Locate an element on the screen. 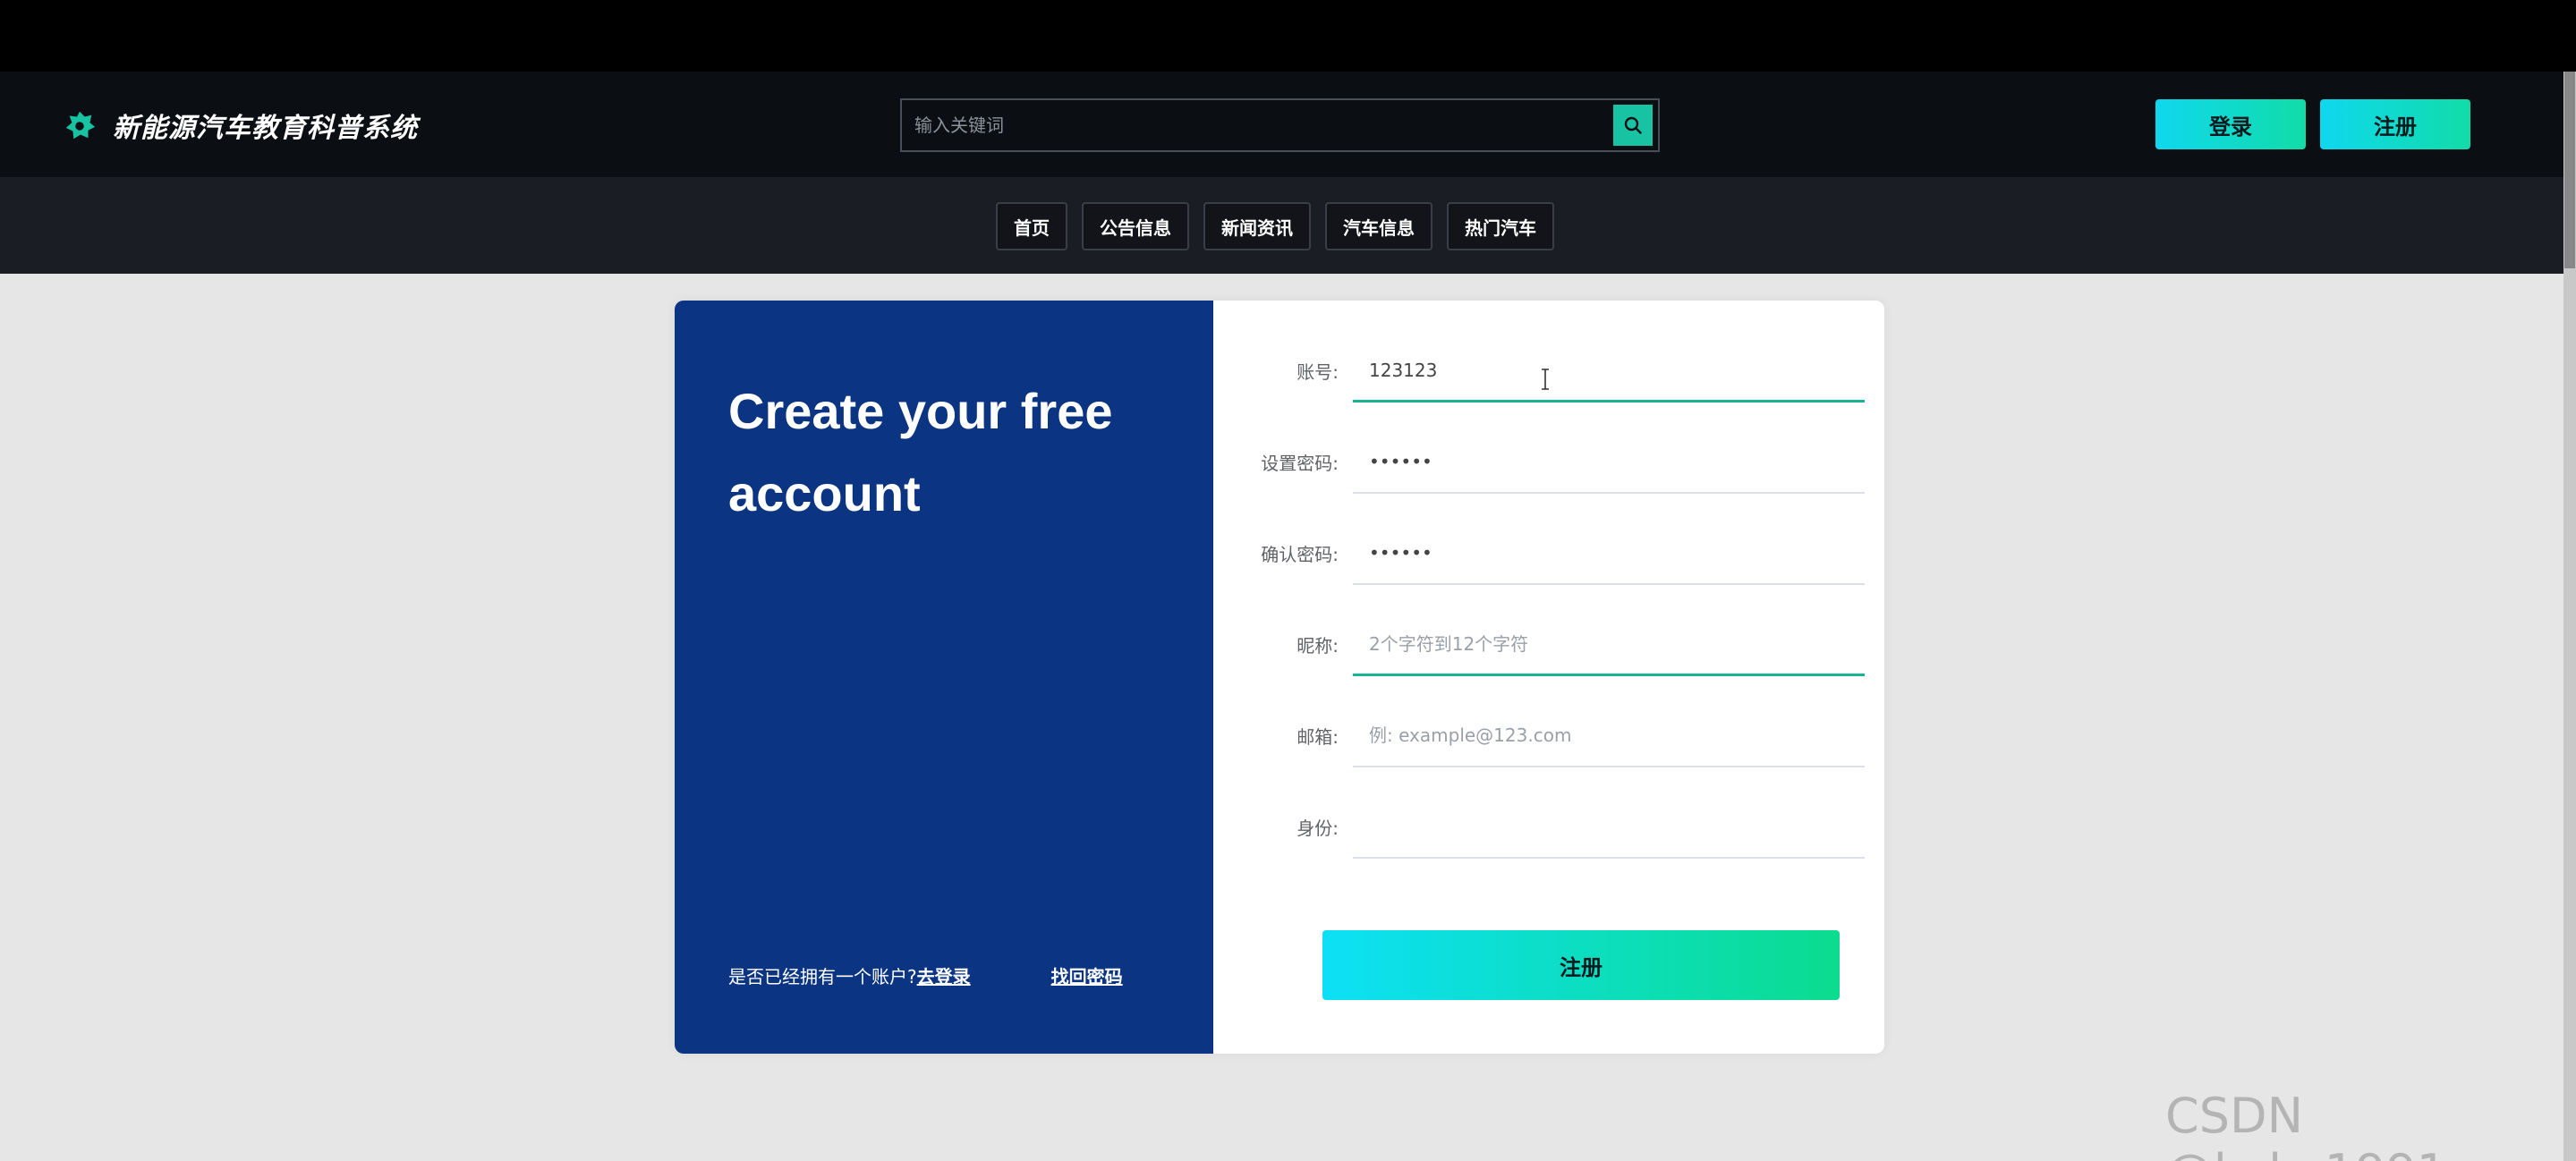 The height and width of the screenshot is (1161, 2576). password-input is located at coordinates (1609, 462).